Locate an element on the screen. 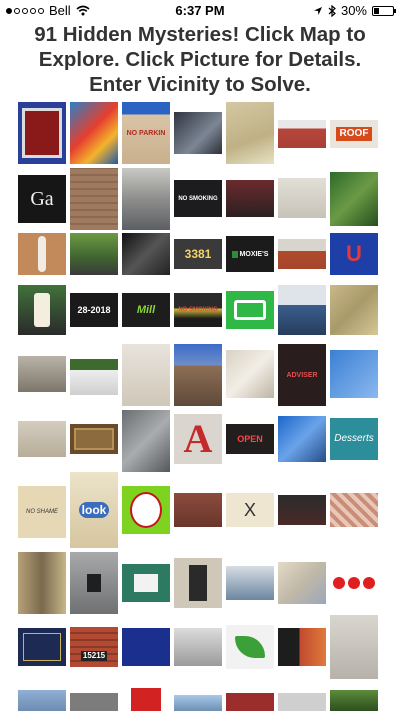  photo-text: X is located at coordinates (249, 510).